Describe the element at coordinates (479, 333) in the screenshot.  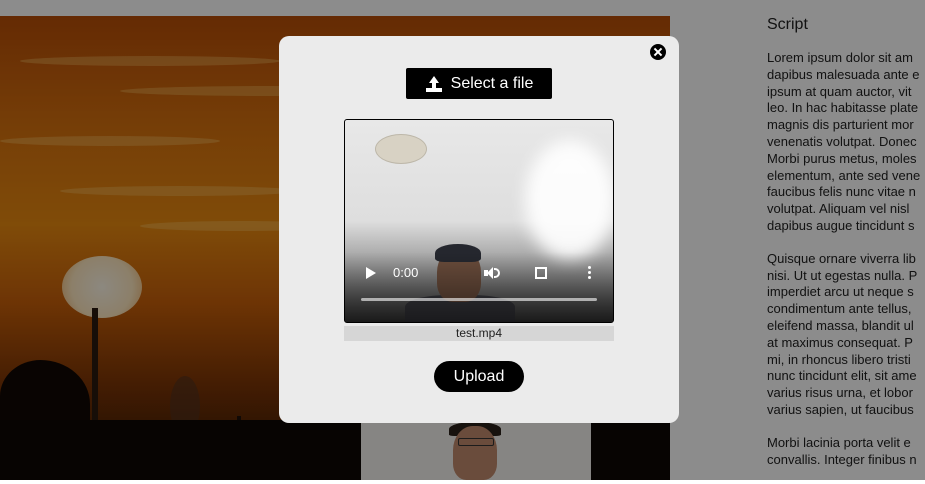
I see `file-name: test.mp4` at that location.